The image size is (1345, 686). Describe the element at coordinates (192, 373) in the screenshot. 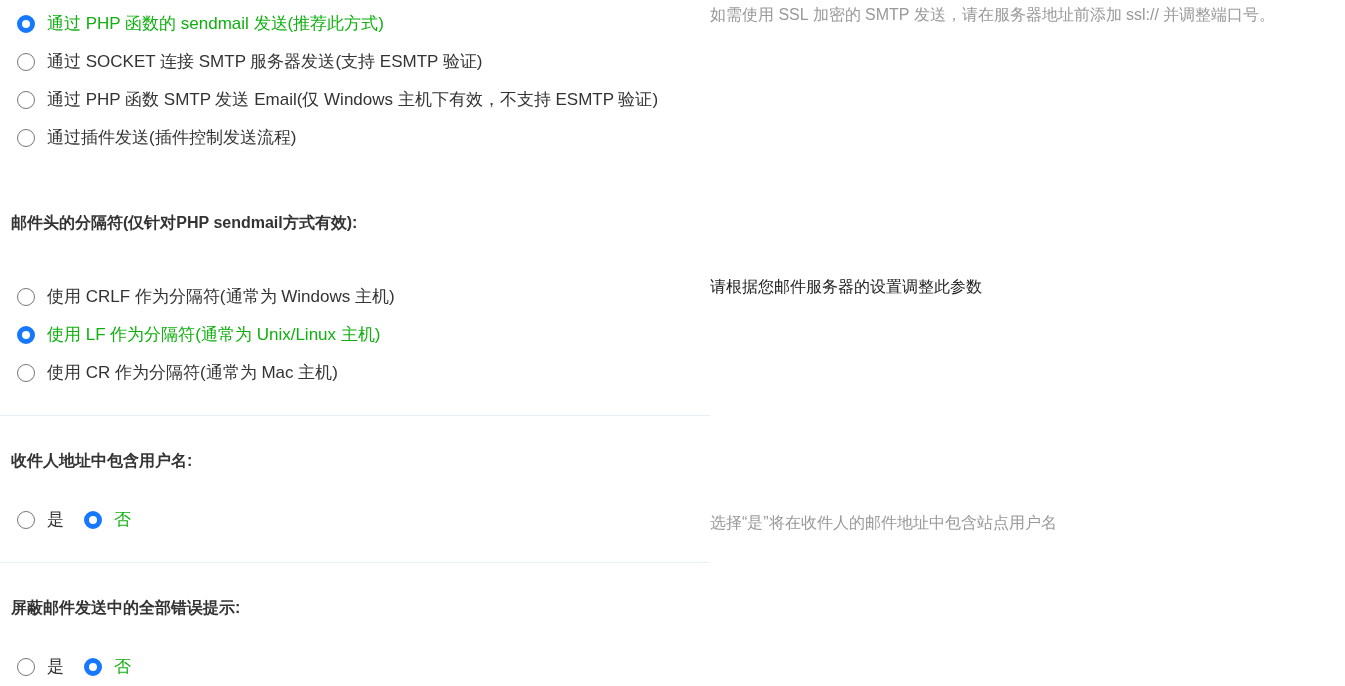

I see `option-label: 使用 CR 作为分隔符(通常为 Mac 主机)` at that location.